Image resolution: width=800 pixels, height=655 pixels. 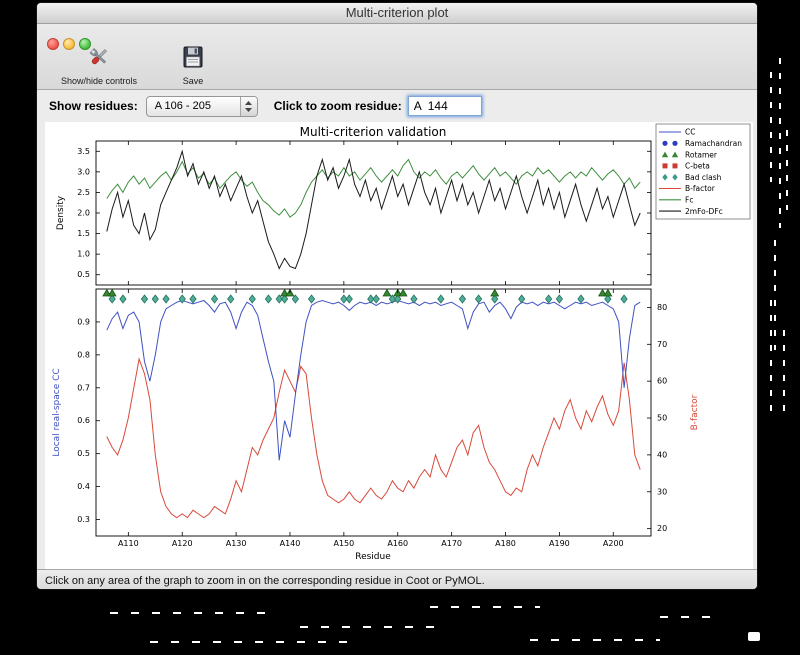 What do you see at coordinates (128, 543) in the screenshot?
I see `svg-text: A110` at bounding box center [128, 543].